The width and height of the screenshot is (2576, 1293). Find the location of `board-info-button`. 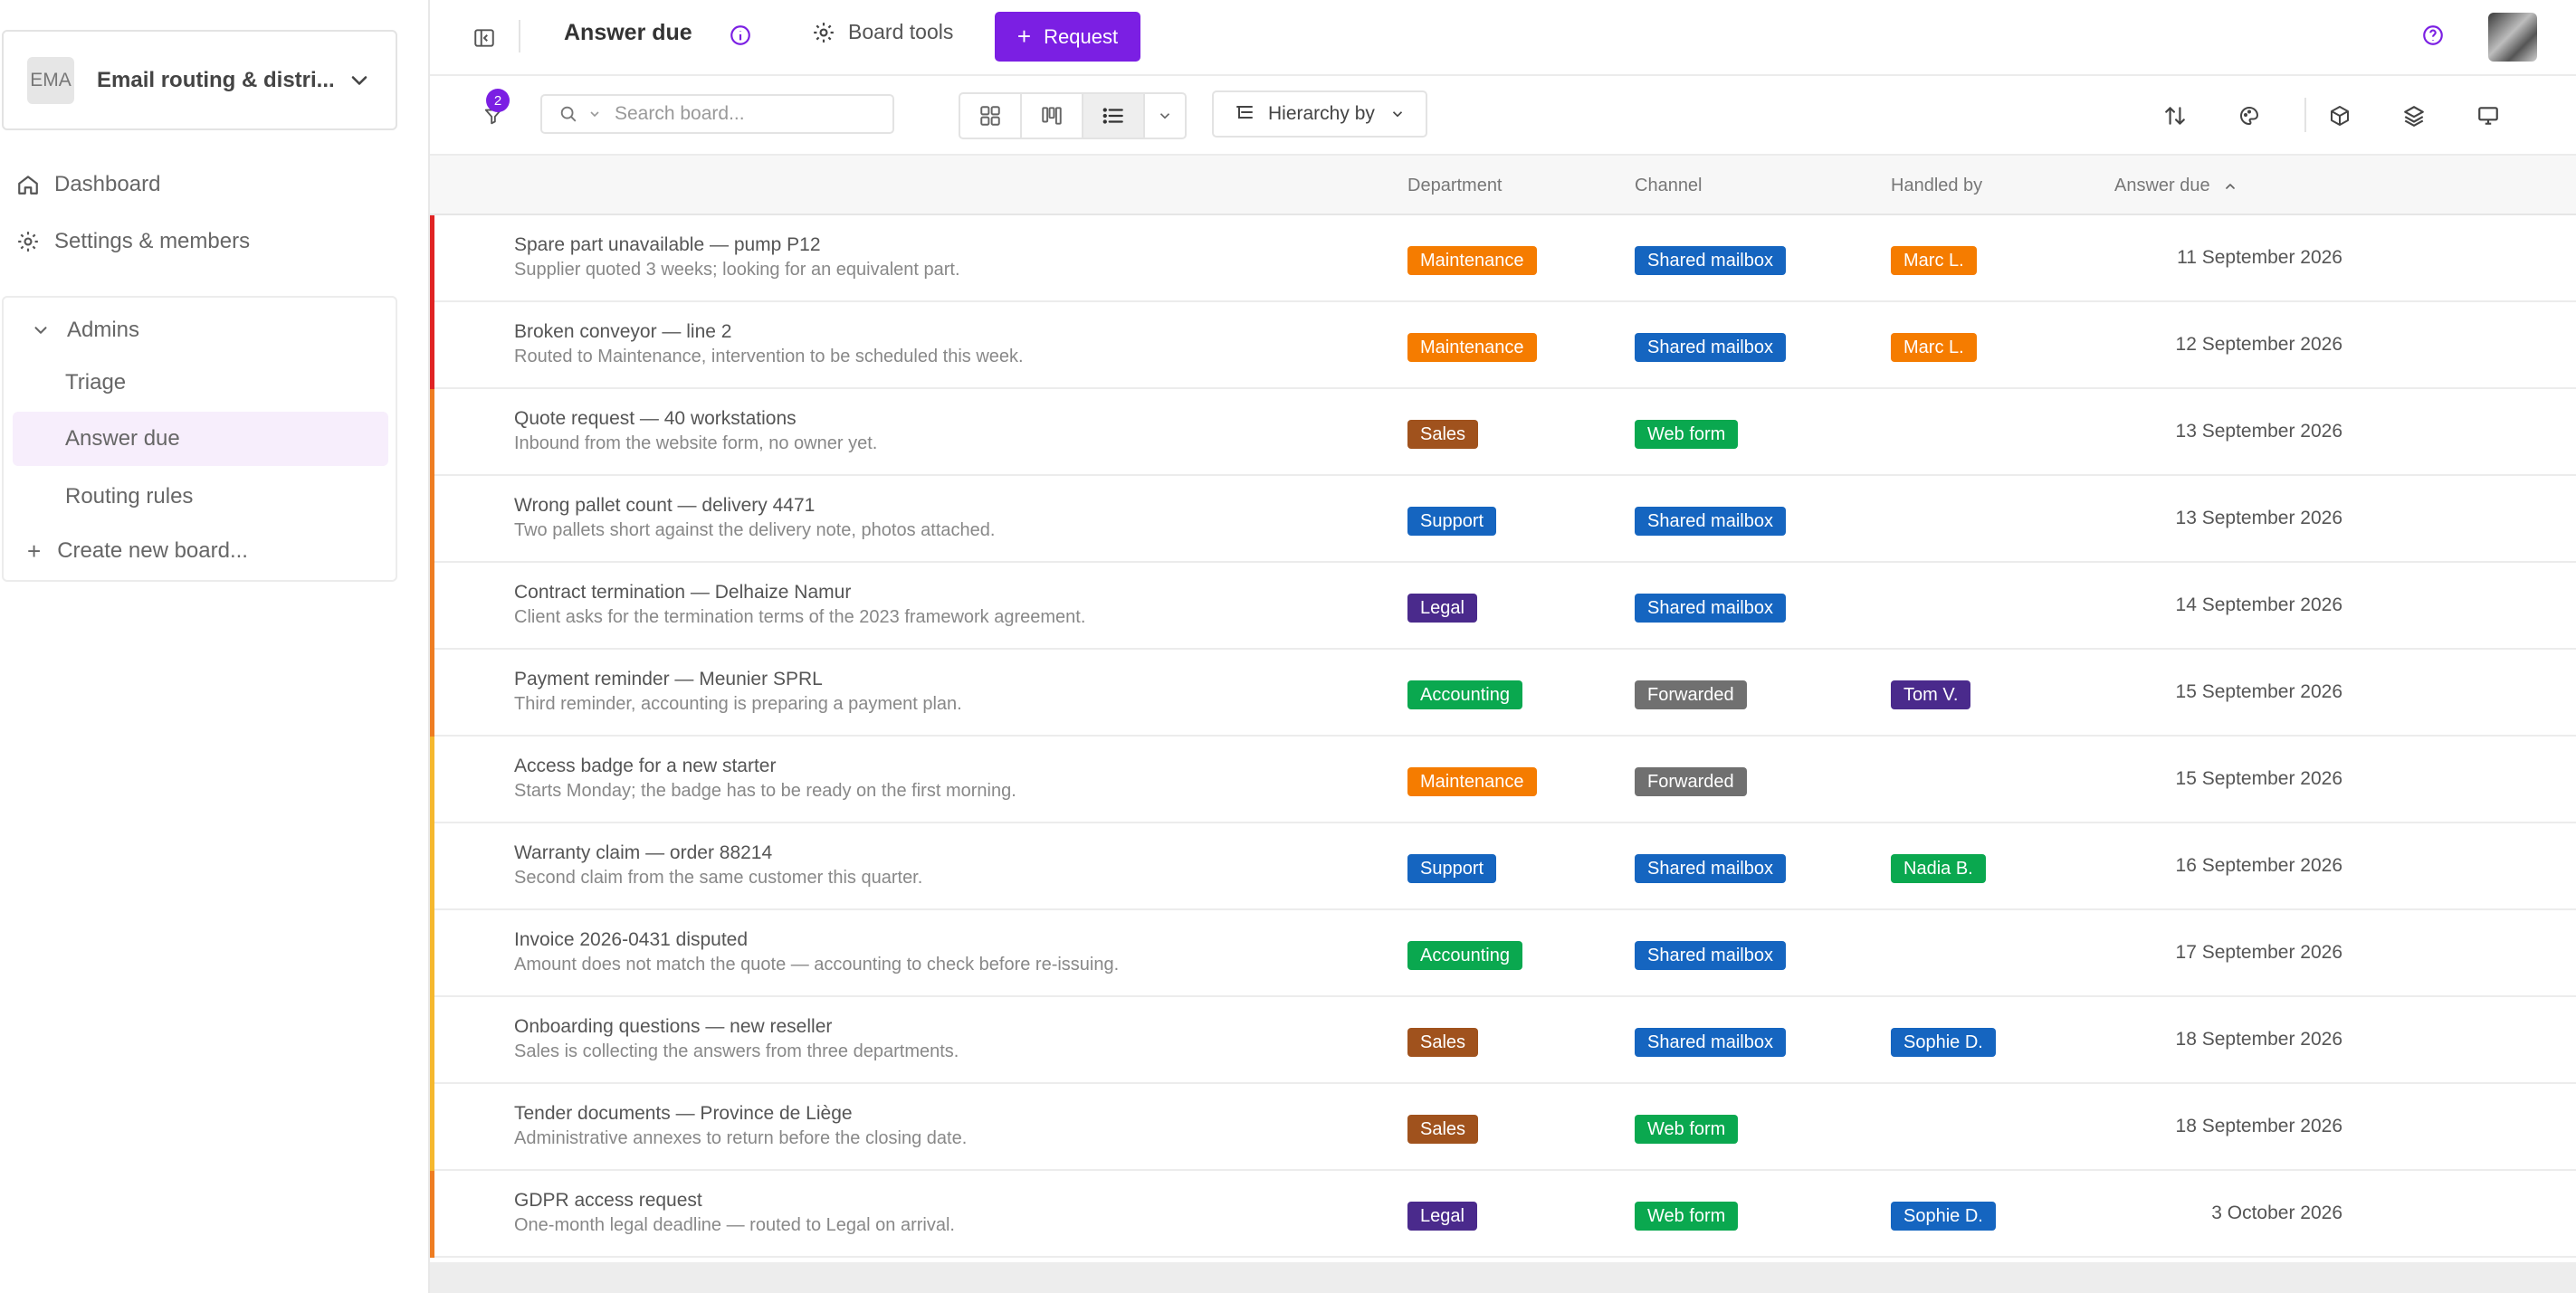

board-info-button is located at coordinates (741, 38).